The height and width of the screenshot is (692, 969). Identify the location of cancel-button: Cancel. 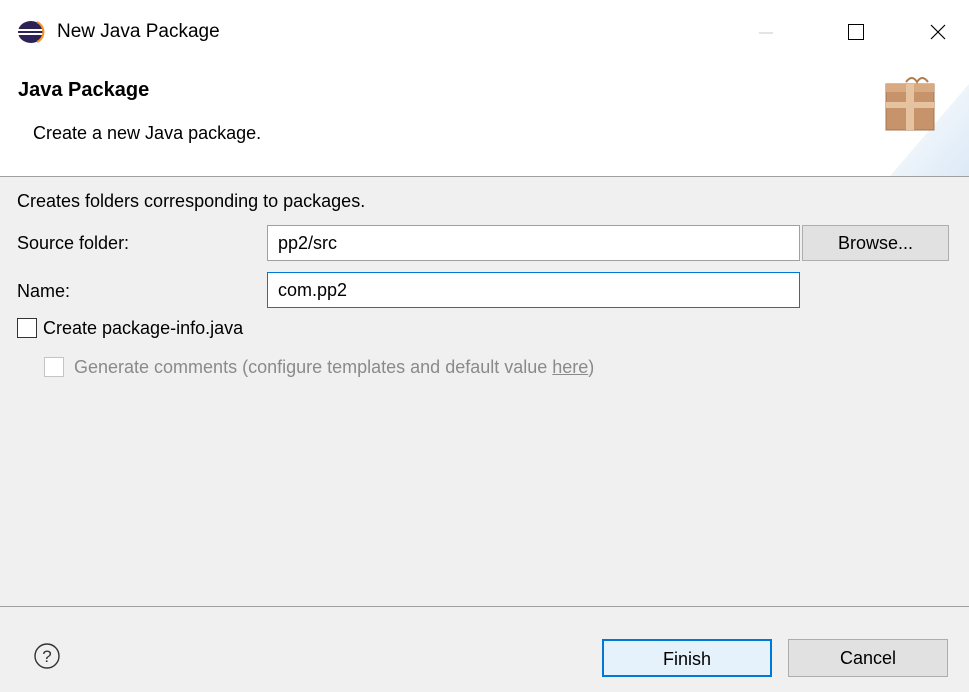
(868, 658).